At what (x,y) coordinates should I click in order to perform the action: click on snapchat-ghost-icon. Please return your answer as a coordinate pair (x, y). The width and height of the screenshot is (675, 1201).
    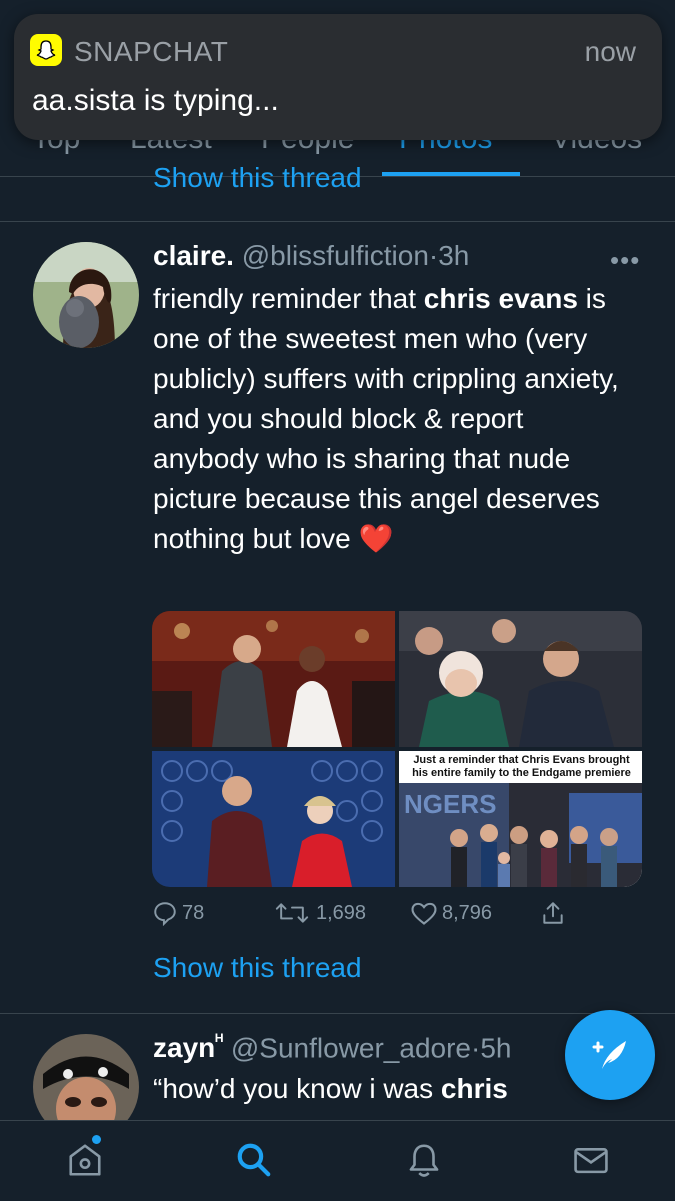
    Looking at the image, I should click on (46, 50).